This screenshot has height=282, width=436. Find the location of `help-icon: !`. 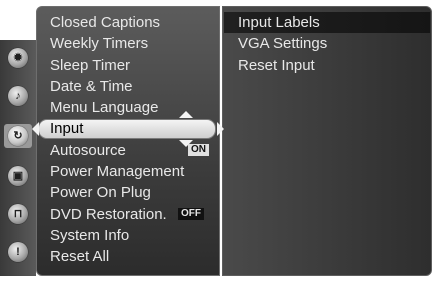

help-icon: ! is located at coordinates (18, 252).